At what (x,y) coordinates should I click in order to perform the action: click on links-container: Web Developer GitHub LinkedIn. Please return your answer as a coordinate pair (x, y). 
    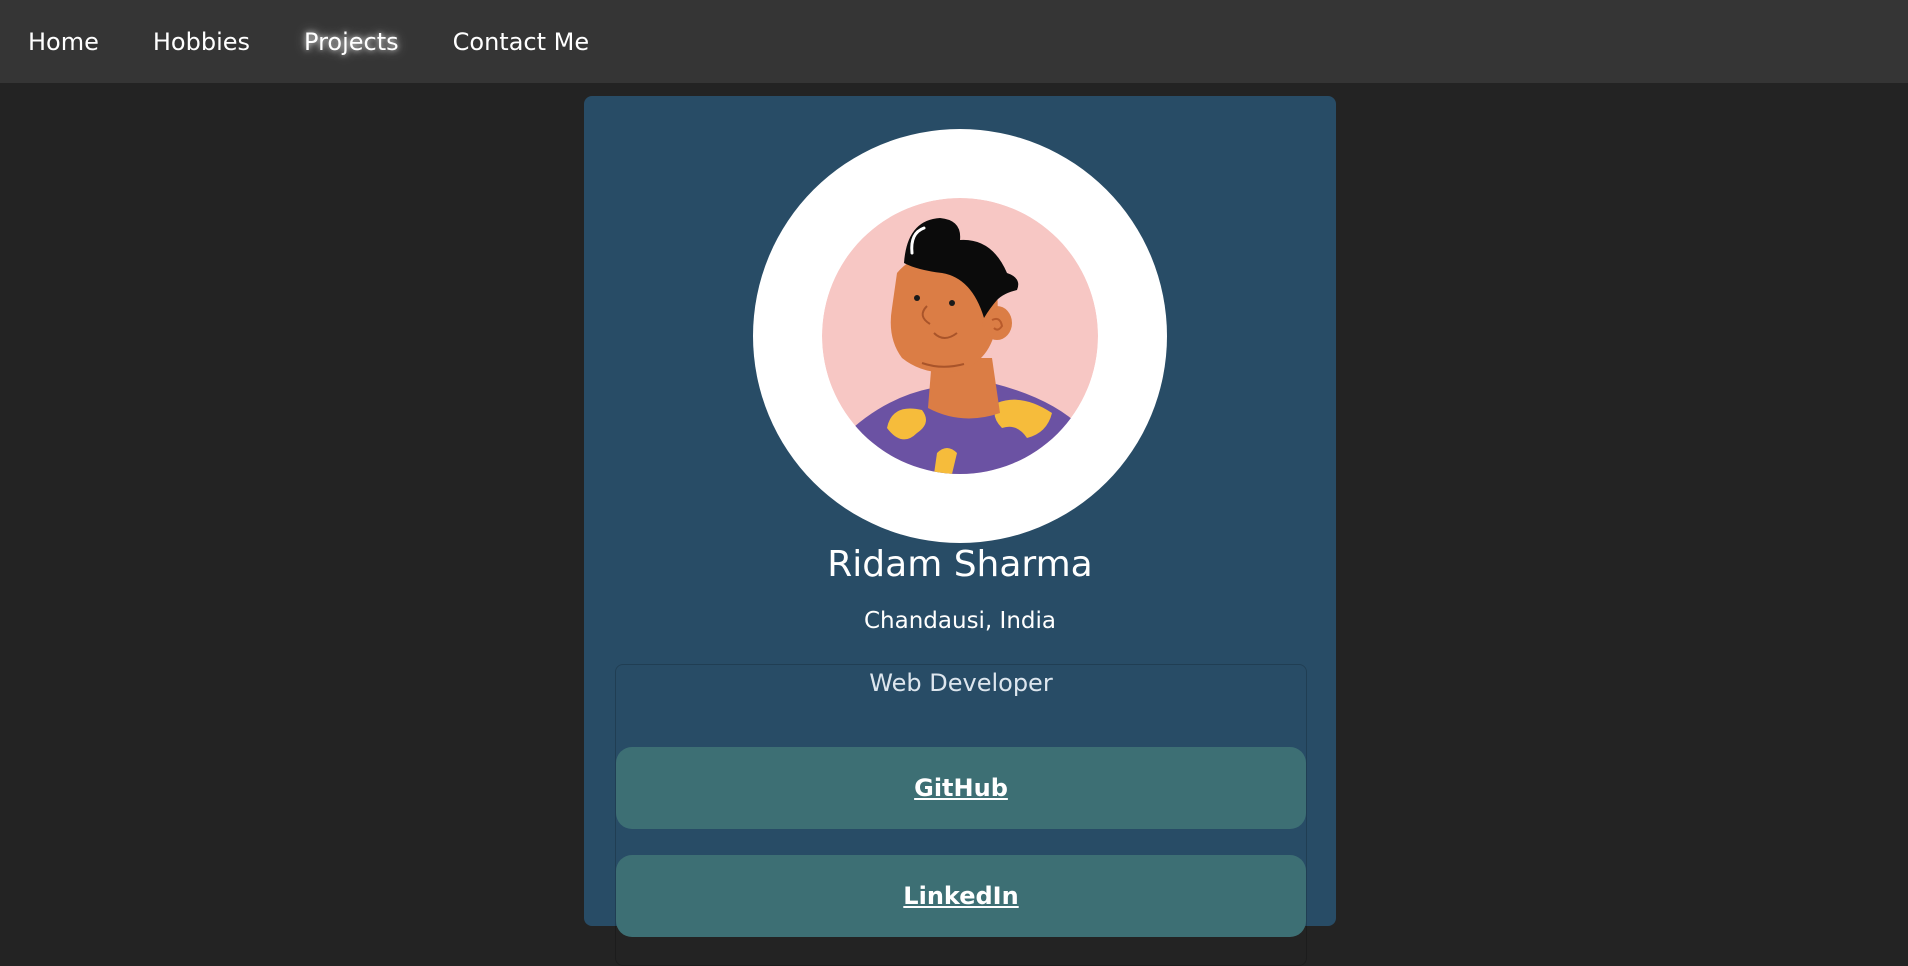
    Looking at the image, I should click on (961, 815).